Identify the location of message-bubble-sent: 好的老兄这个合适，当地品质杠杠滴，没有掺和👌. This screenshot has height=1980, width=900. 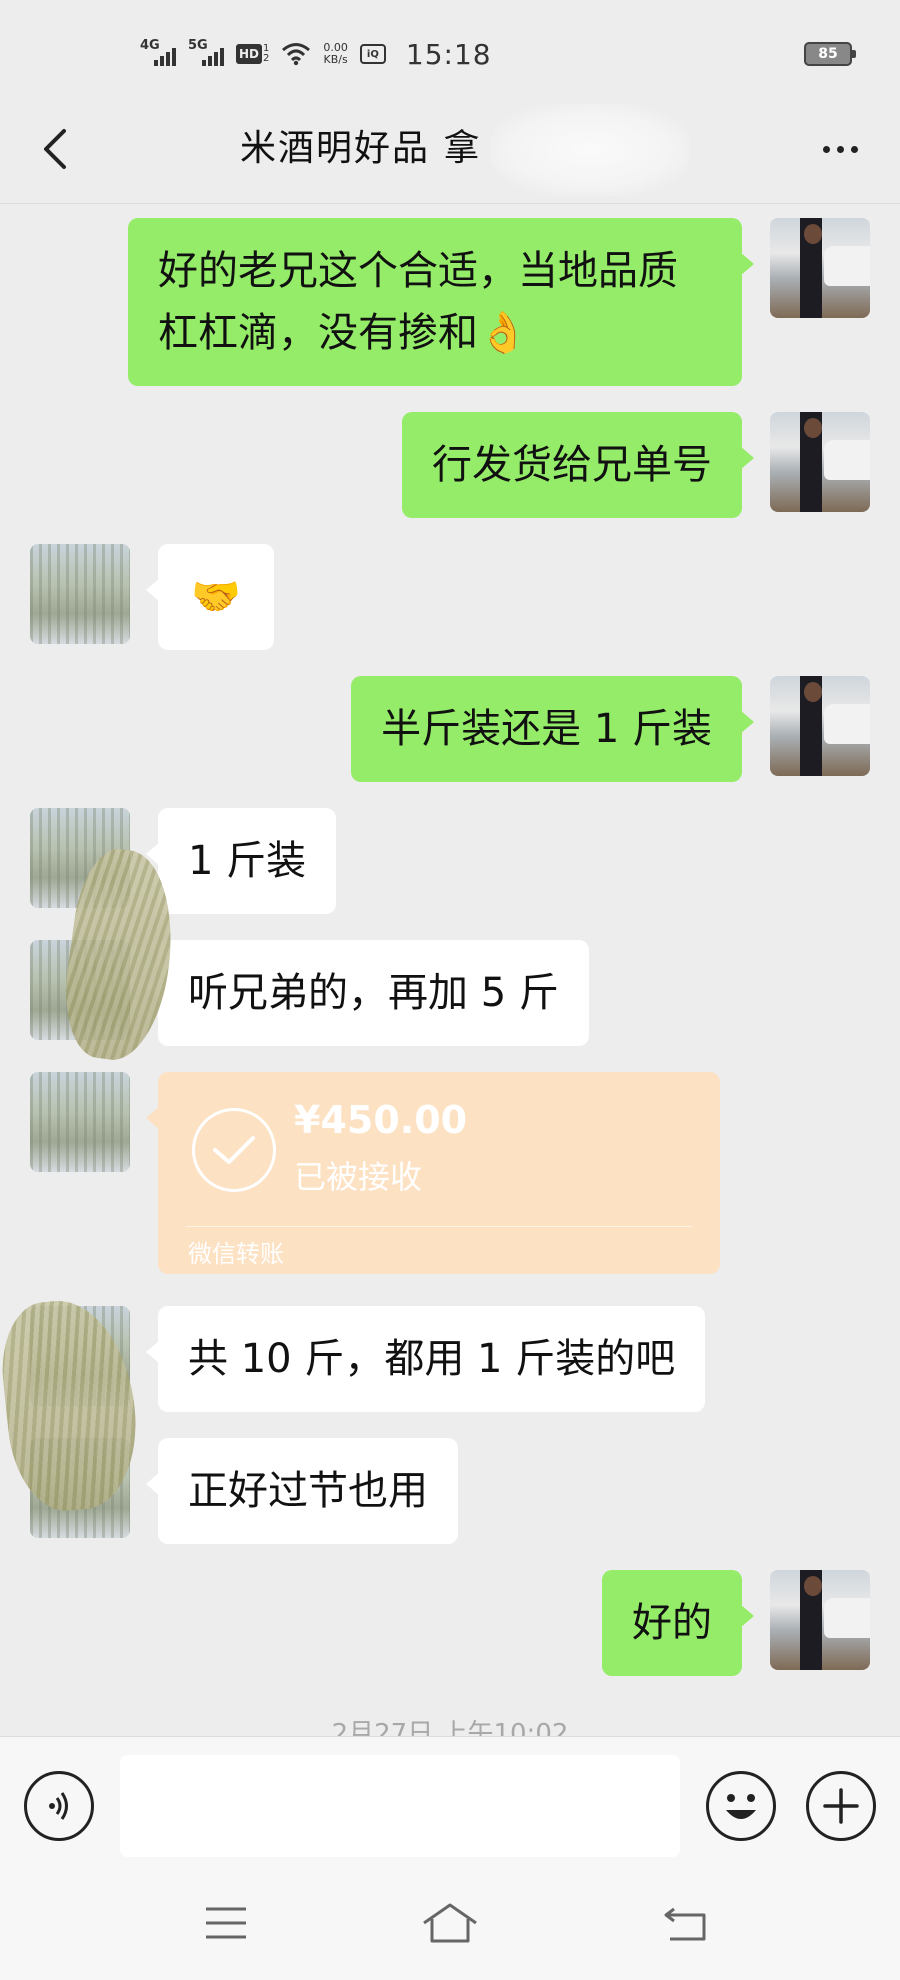
(441, 302).